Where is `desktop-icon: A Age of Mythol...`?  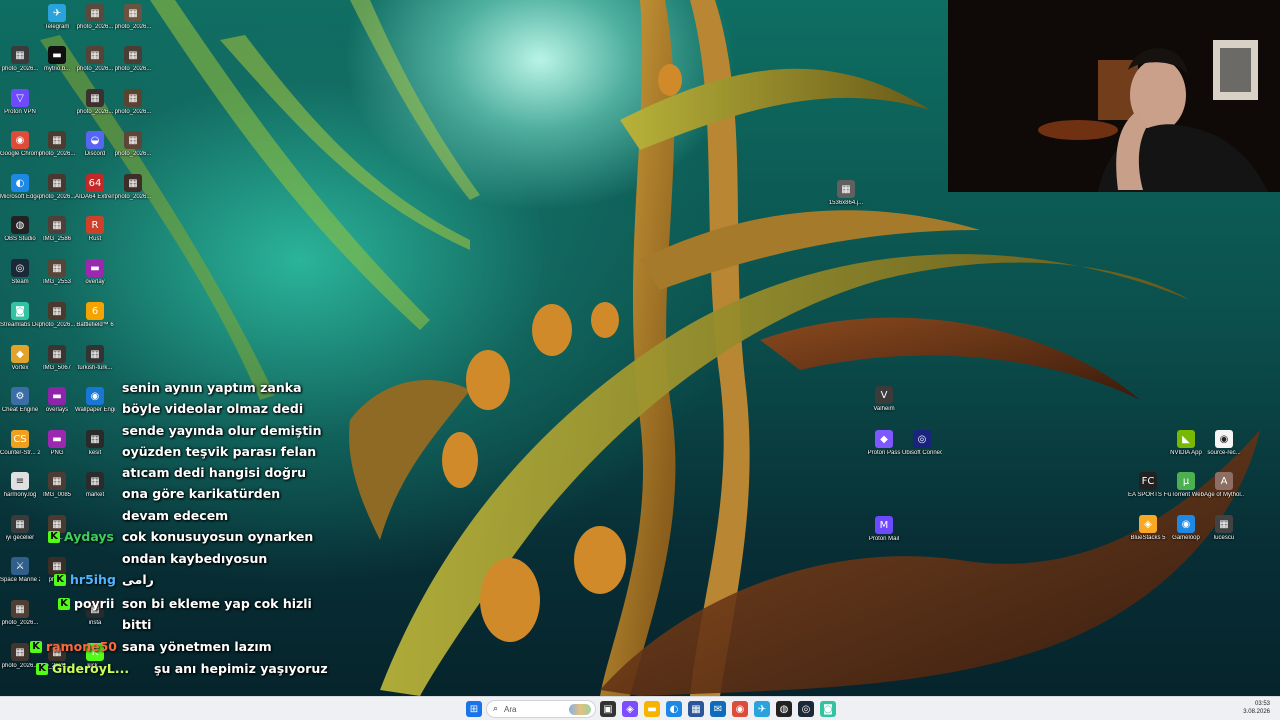 desktop-icon: A Age of Mythol... is located at coordinates (1224, 485).